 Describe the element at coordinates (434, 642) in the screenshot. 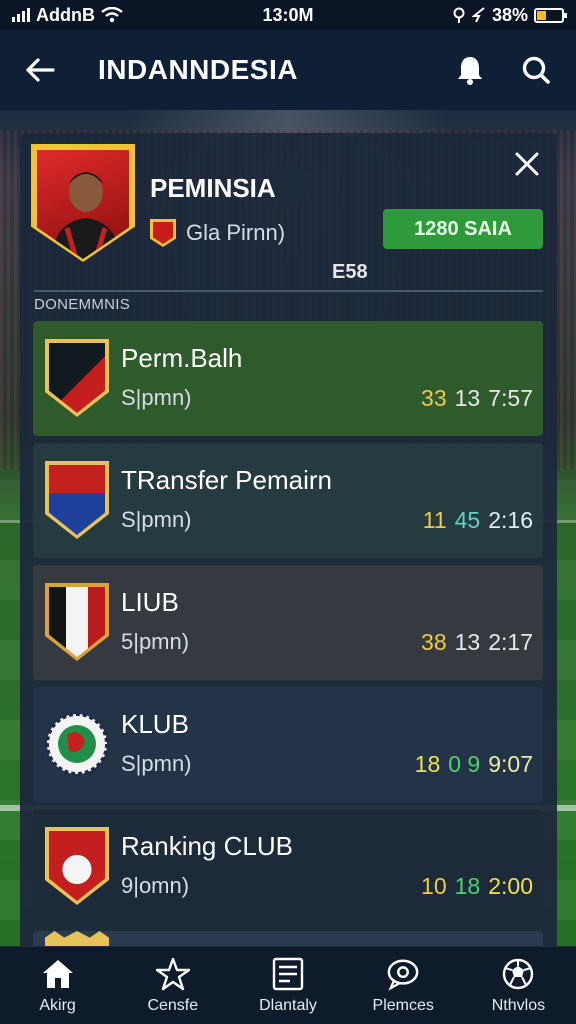

I see `stat-a: 38` at that location.